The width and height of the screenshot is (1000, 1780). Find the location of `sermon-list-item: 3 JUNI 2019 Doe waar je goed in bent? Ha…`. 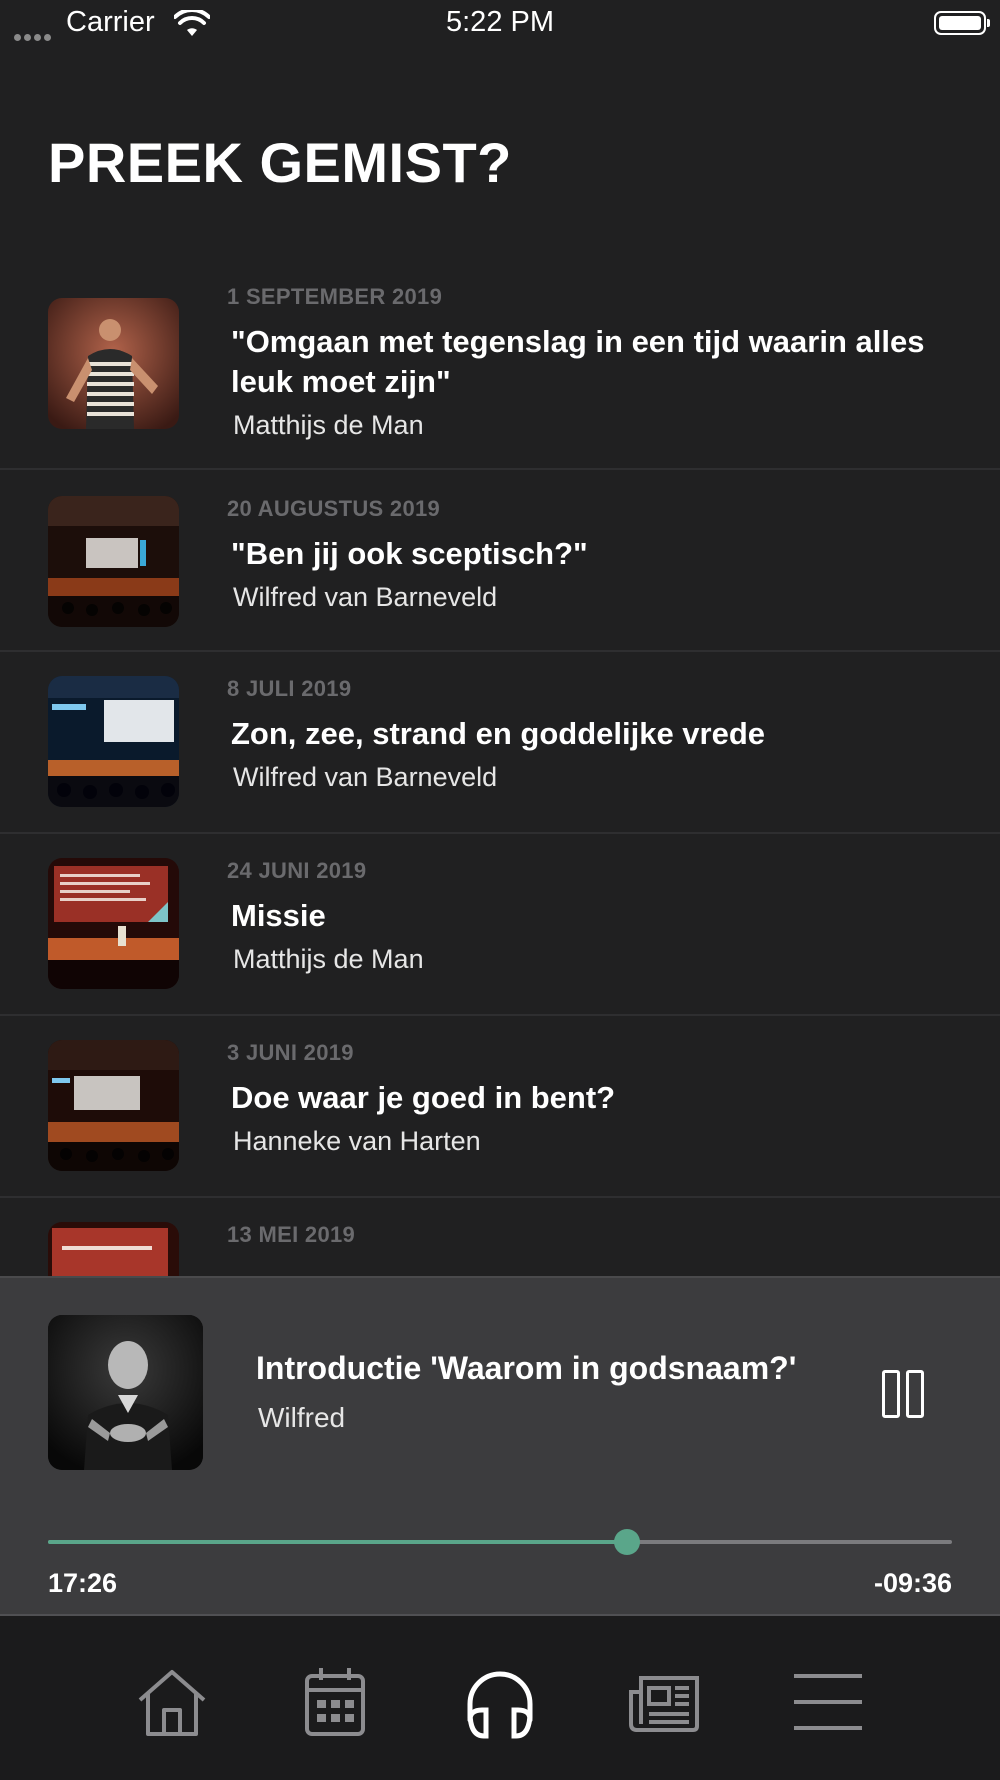

sermon-list-item: 3 JUNI 2019 Doe waar je goed in bent? Ha… is located at coordinates (500, 1107).